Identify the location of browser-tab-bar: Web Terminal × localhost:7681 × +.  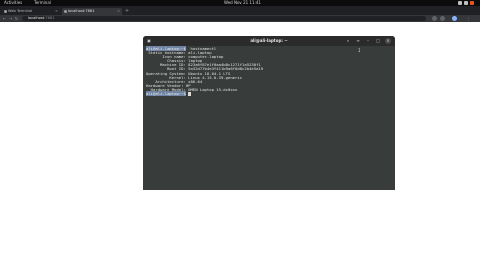
(240, 10).